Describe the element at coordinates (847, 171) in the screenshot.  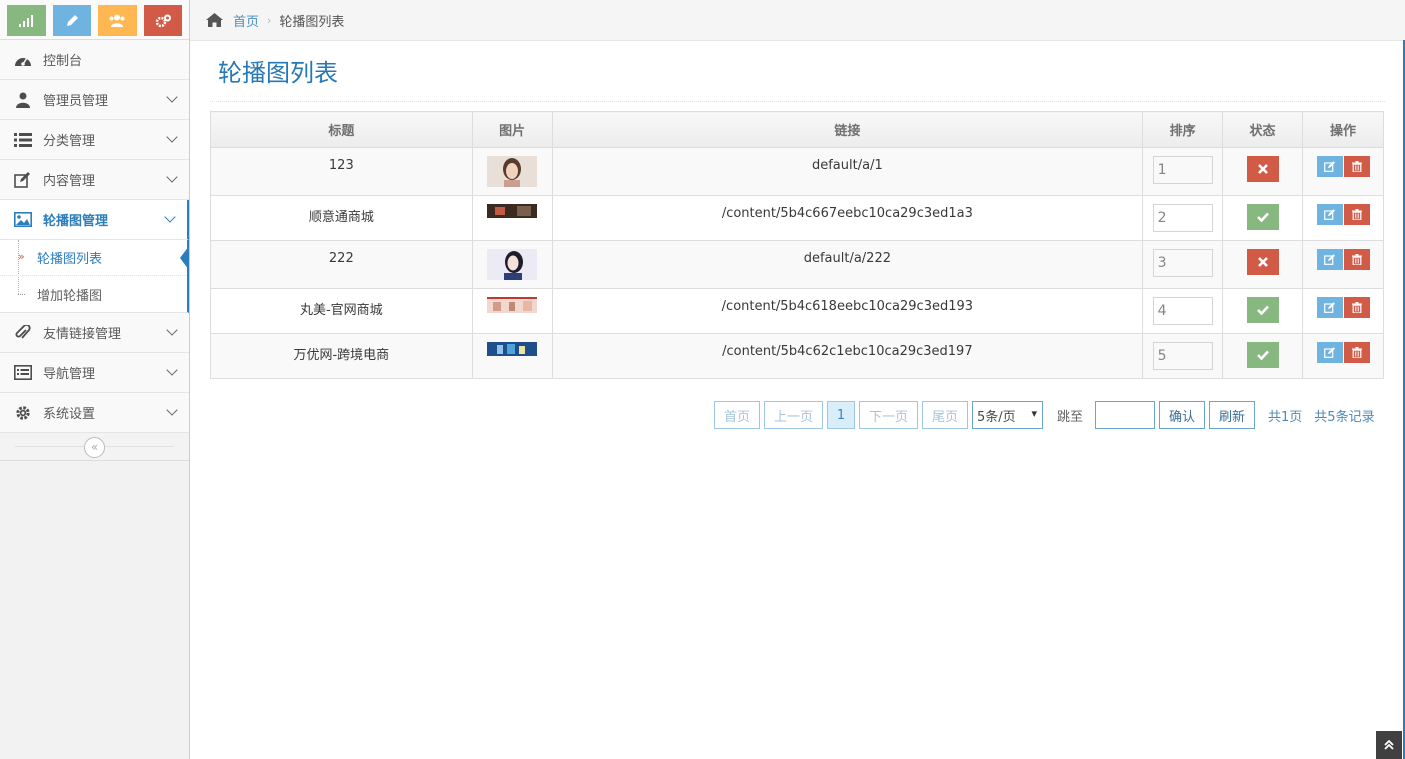
I see `row-link: default/a/1` at that location.